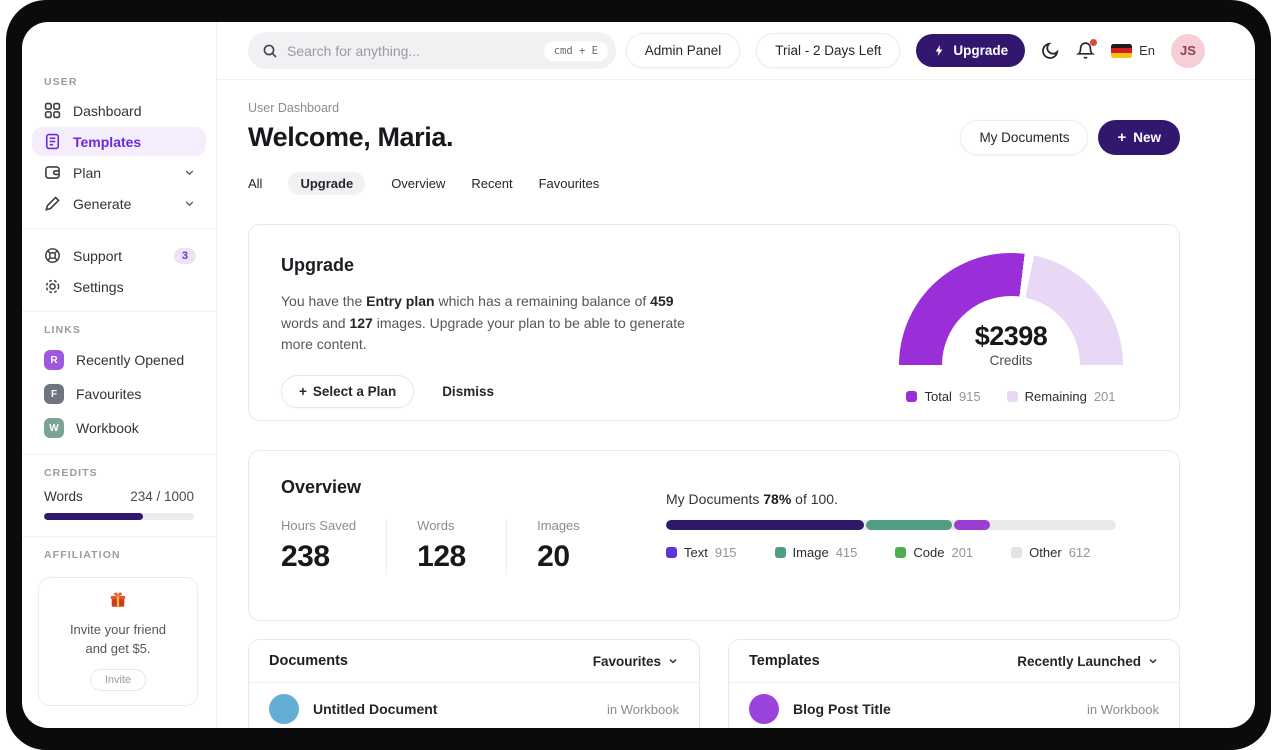 The image size is (1277, 750). I want to click on wallet-icon, so click(52, 172).